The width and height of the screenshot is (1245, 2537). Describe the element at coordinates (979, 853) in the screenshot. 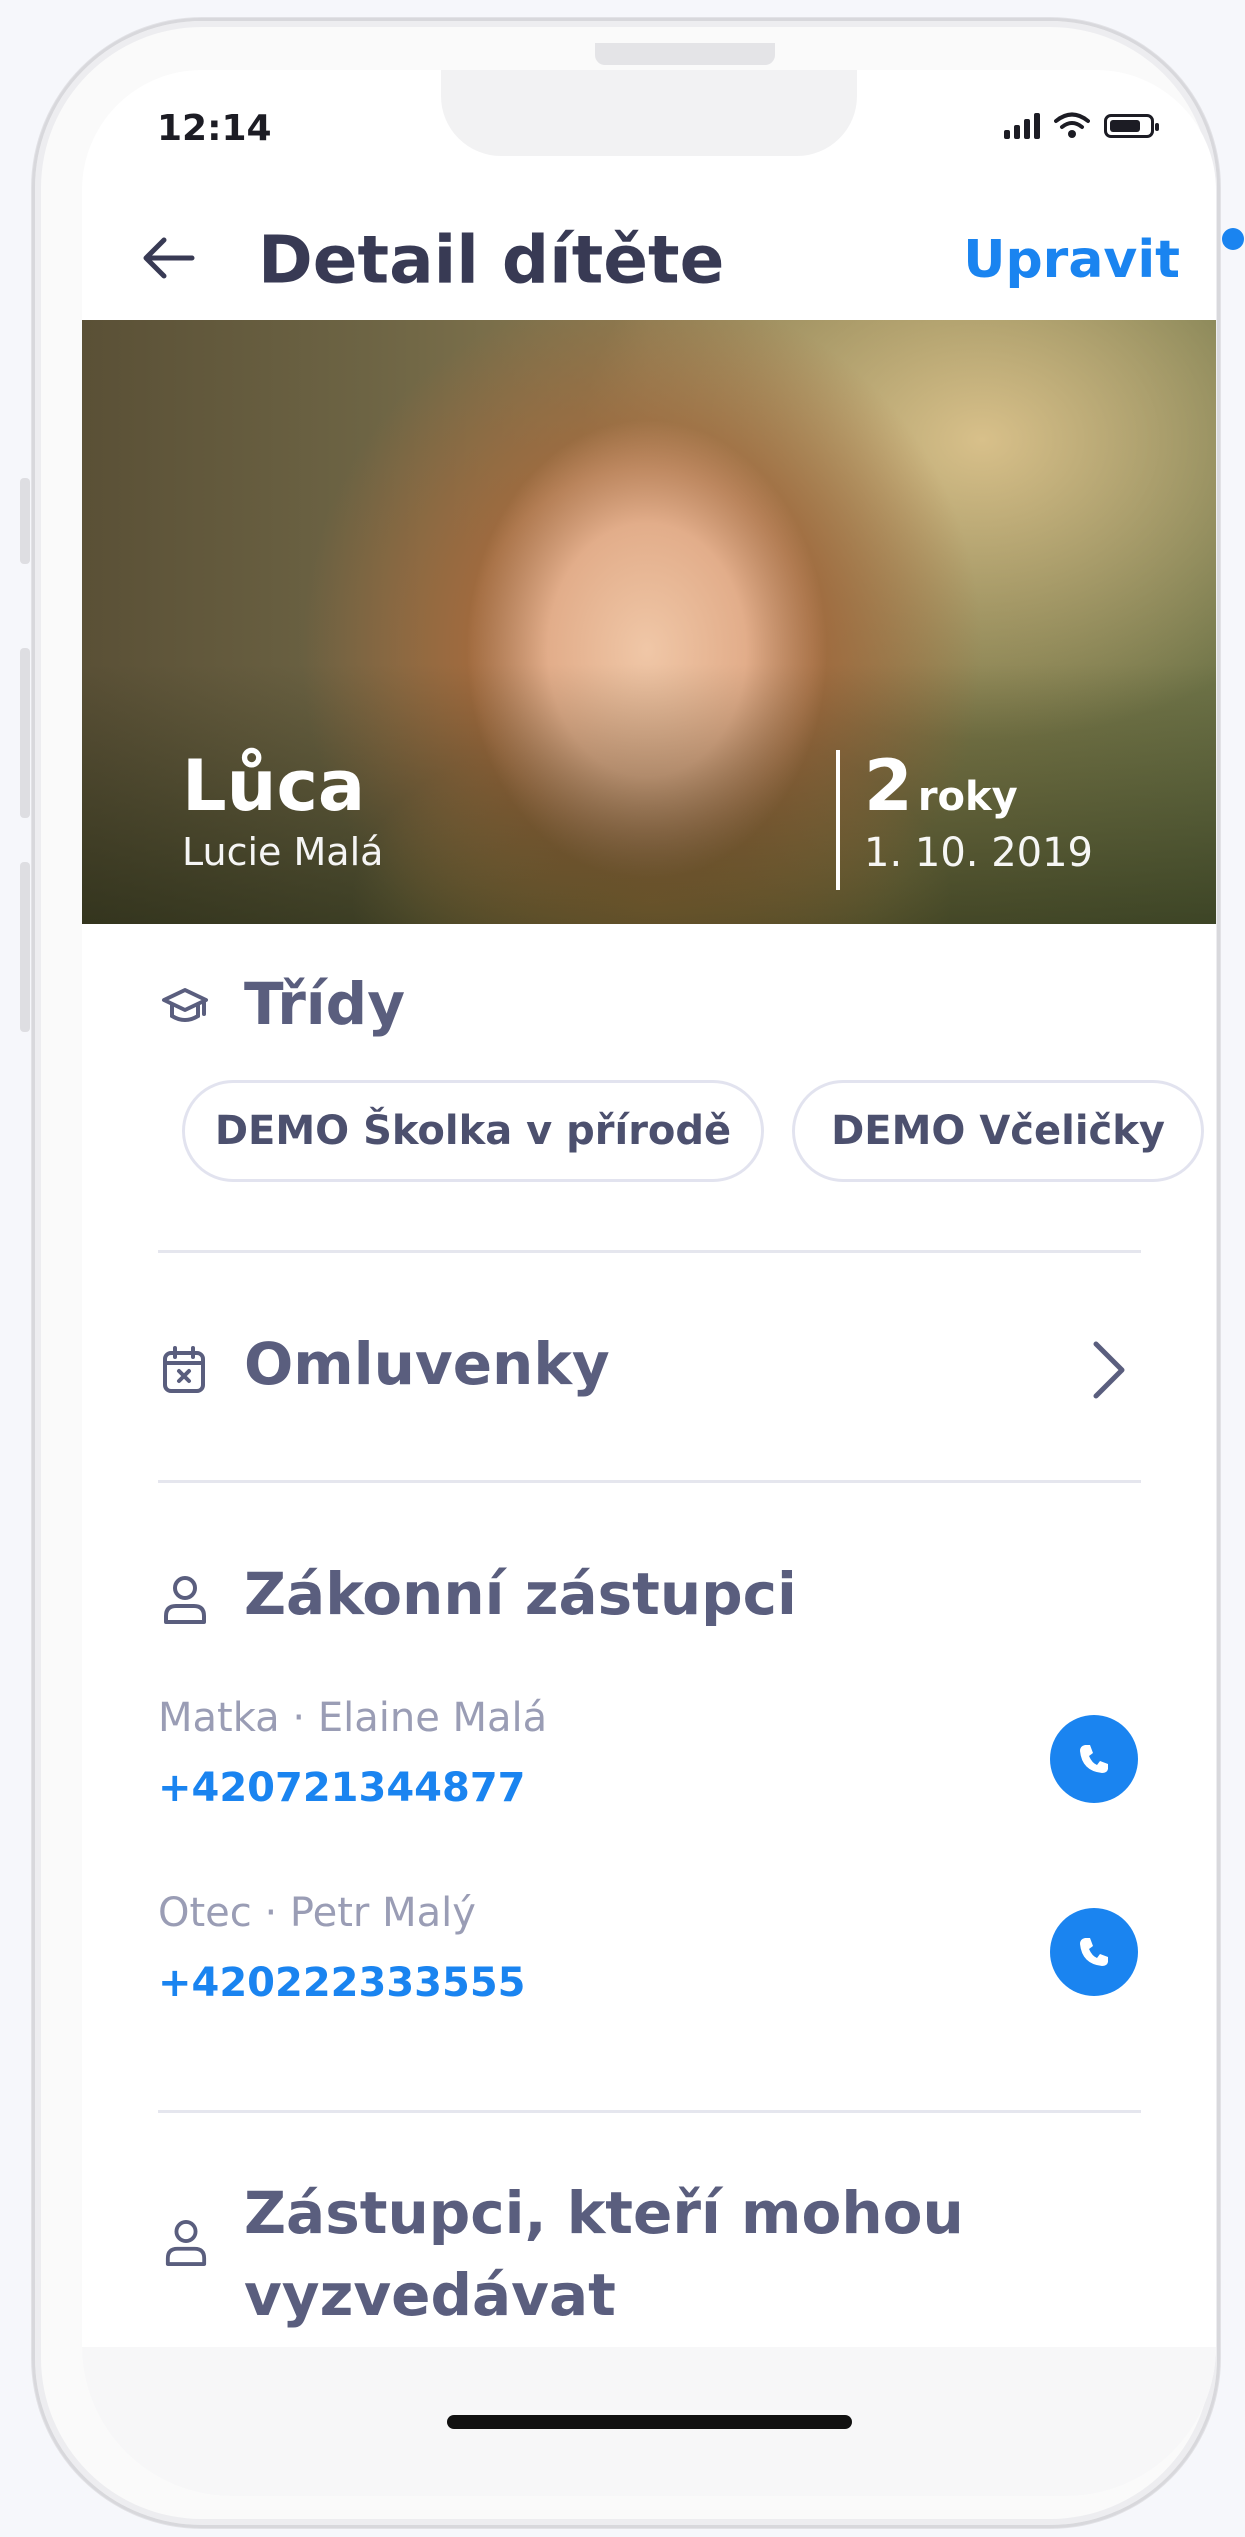

I see `child-birth-date: 1. 10. 2019` at that location.